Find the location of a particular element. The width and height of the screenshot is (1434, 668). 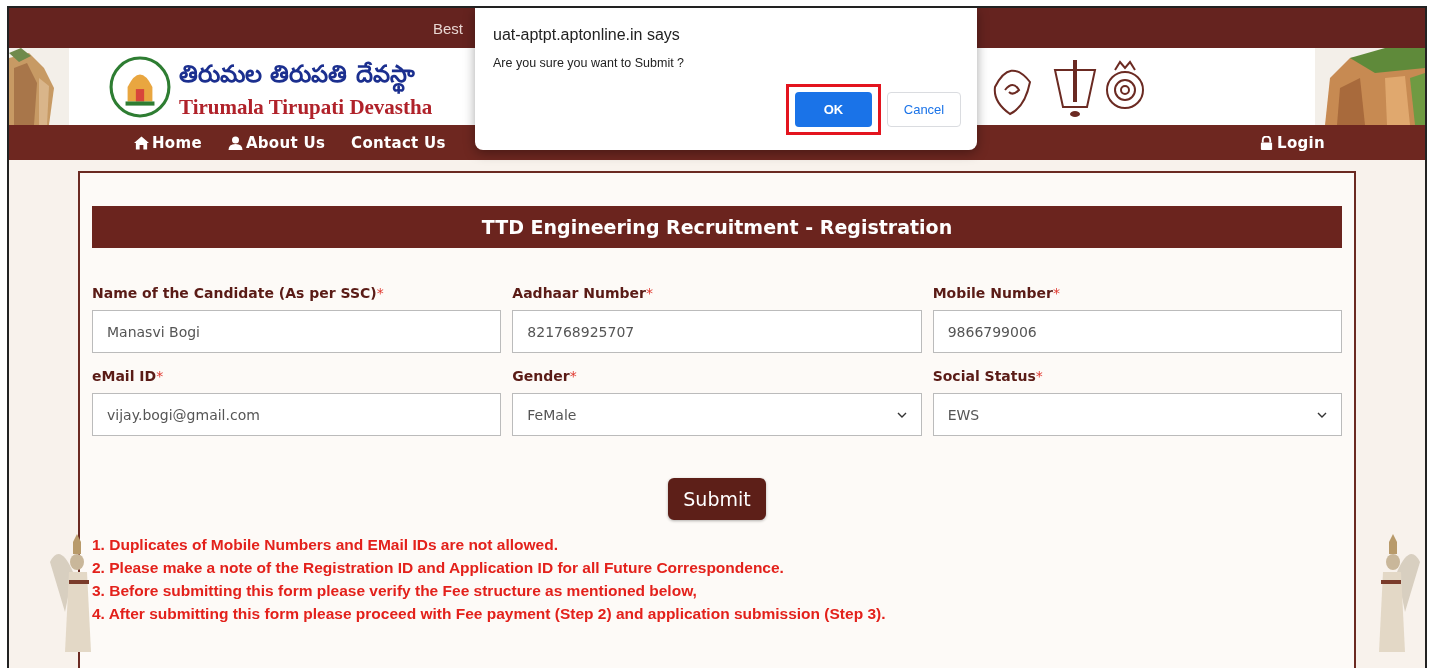

field-label: Gender is located at coordinates (541, 376).